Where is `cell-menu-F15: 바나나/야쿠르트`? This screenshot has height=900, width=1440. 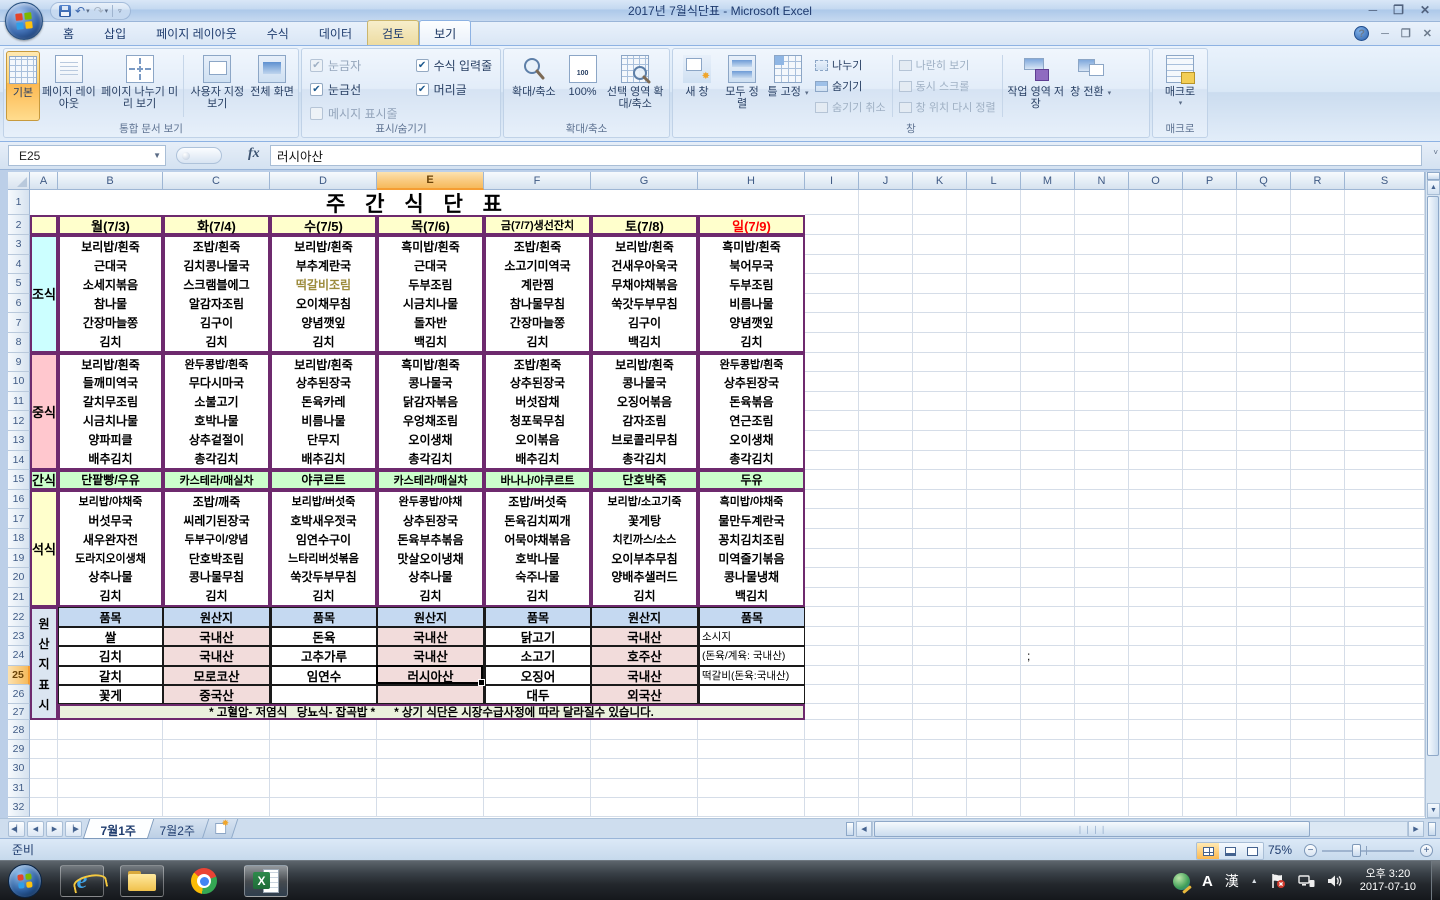 cell-menu-F15: 바나나/야쿠르트 is located at coordinates (537, 480).